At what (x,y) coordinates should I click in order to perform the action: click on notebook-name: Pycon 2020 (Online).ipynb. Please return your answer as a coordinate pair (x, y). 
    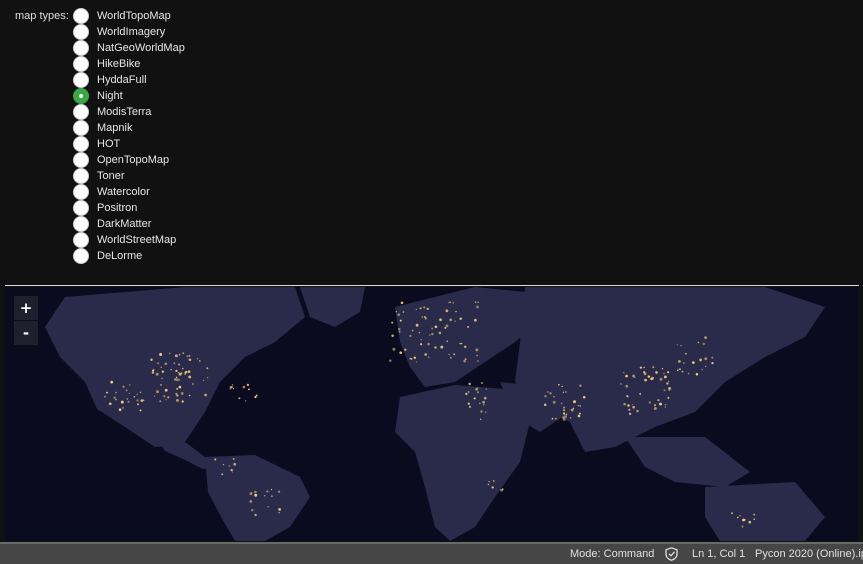
    Looking at the image, I should click on (809, 554).